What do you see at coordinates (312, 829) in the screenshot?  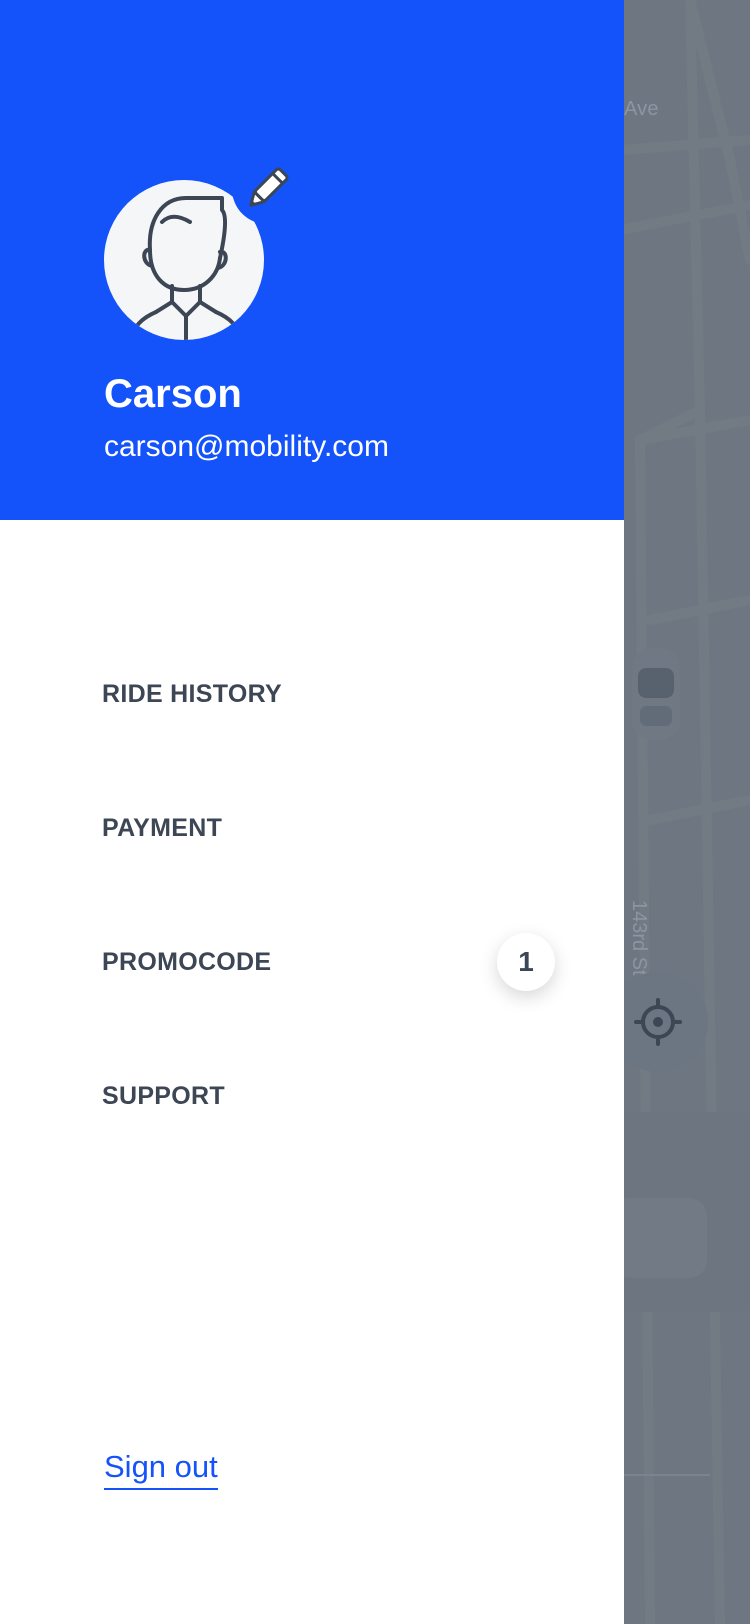 I see `menu-item-payment: PAYMENT` at bounding box center [312, 829].